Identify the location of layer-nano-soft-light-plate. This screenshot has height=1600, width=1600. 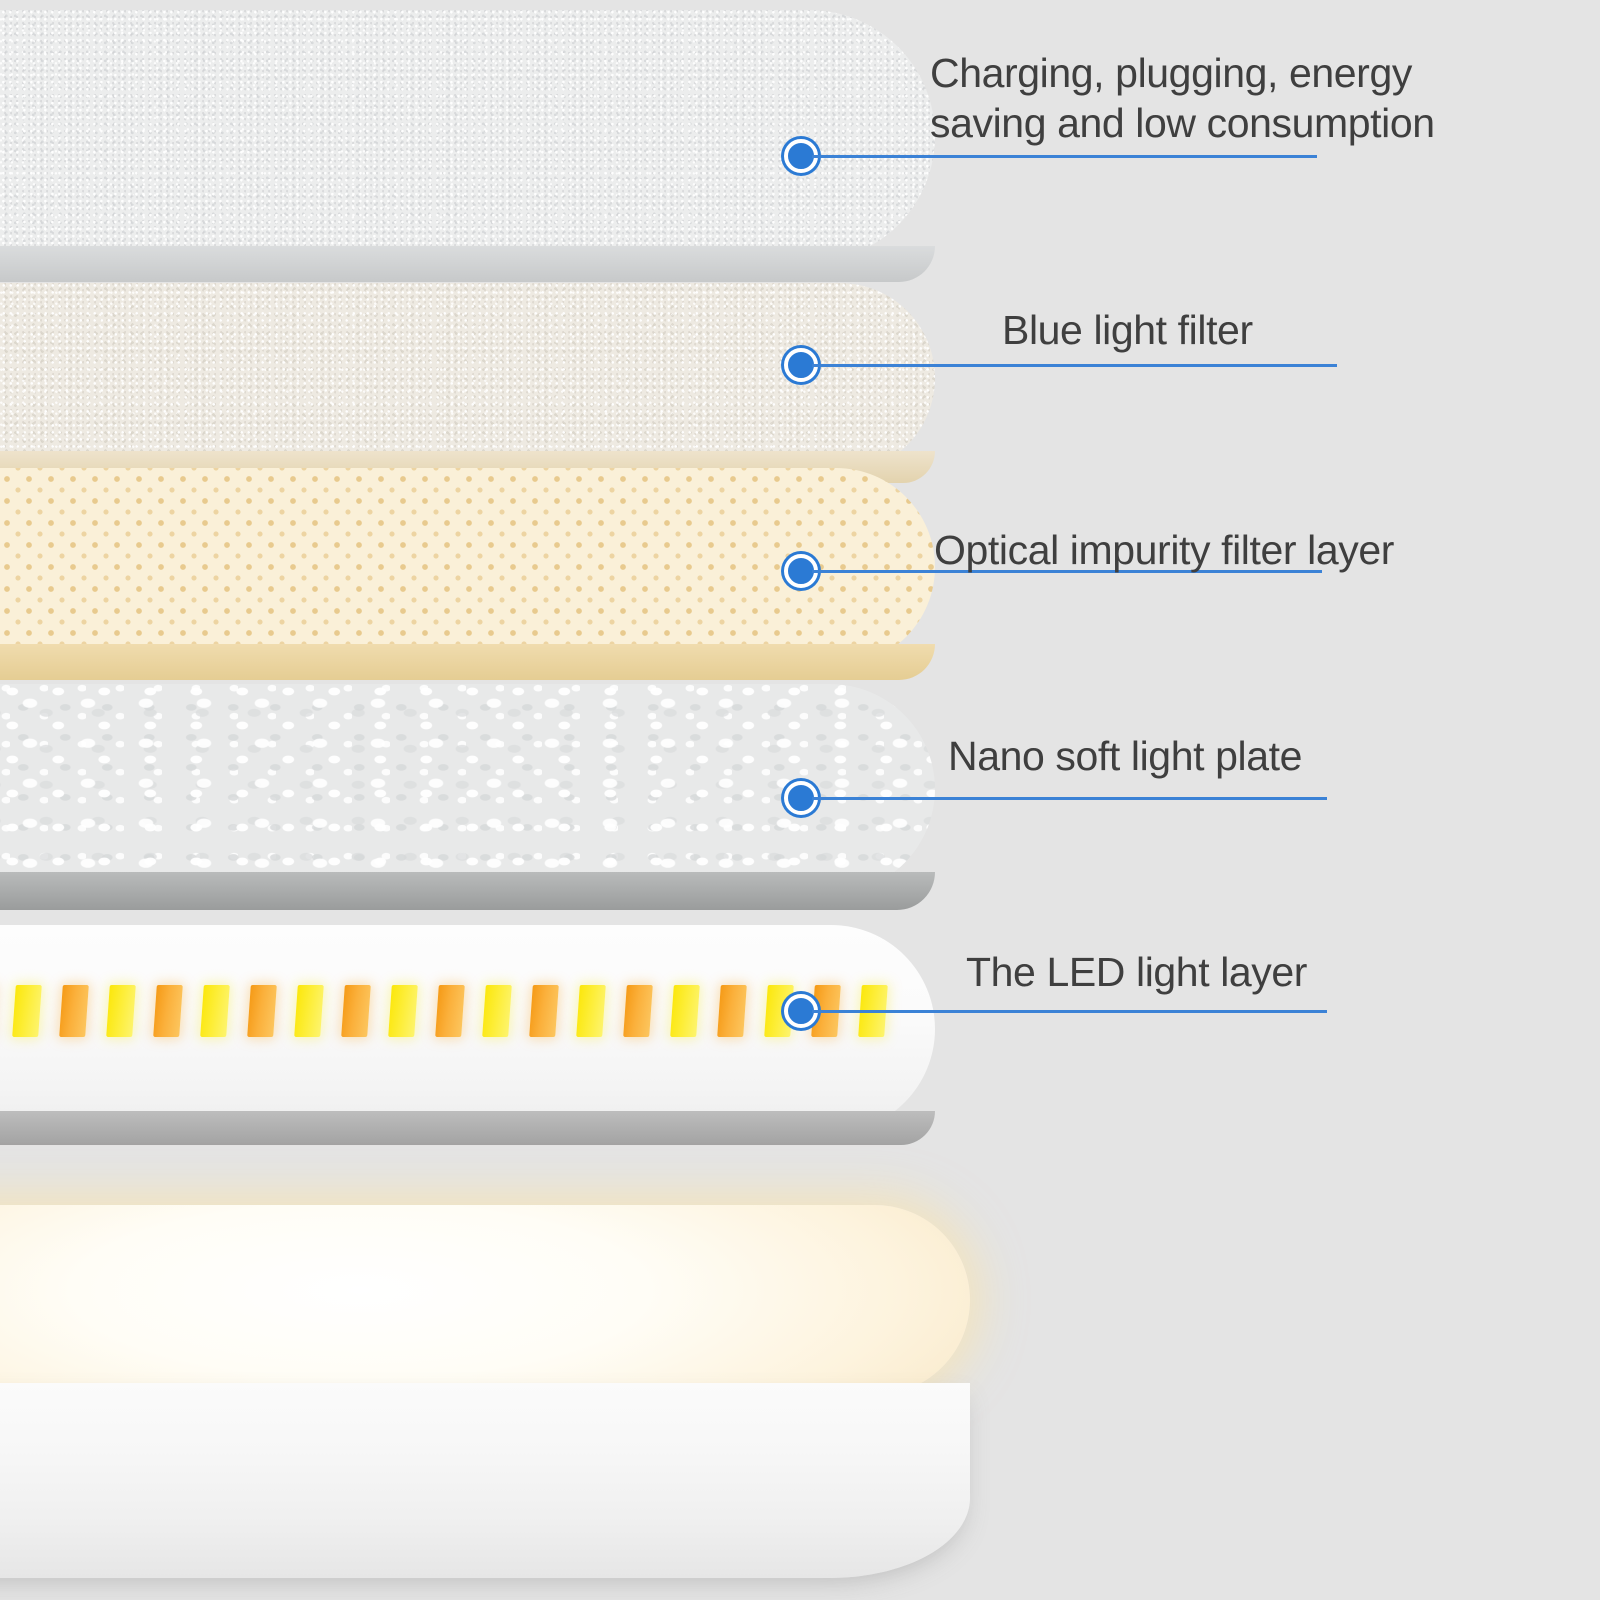
(467, 801).